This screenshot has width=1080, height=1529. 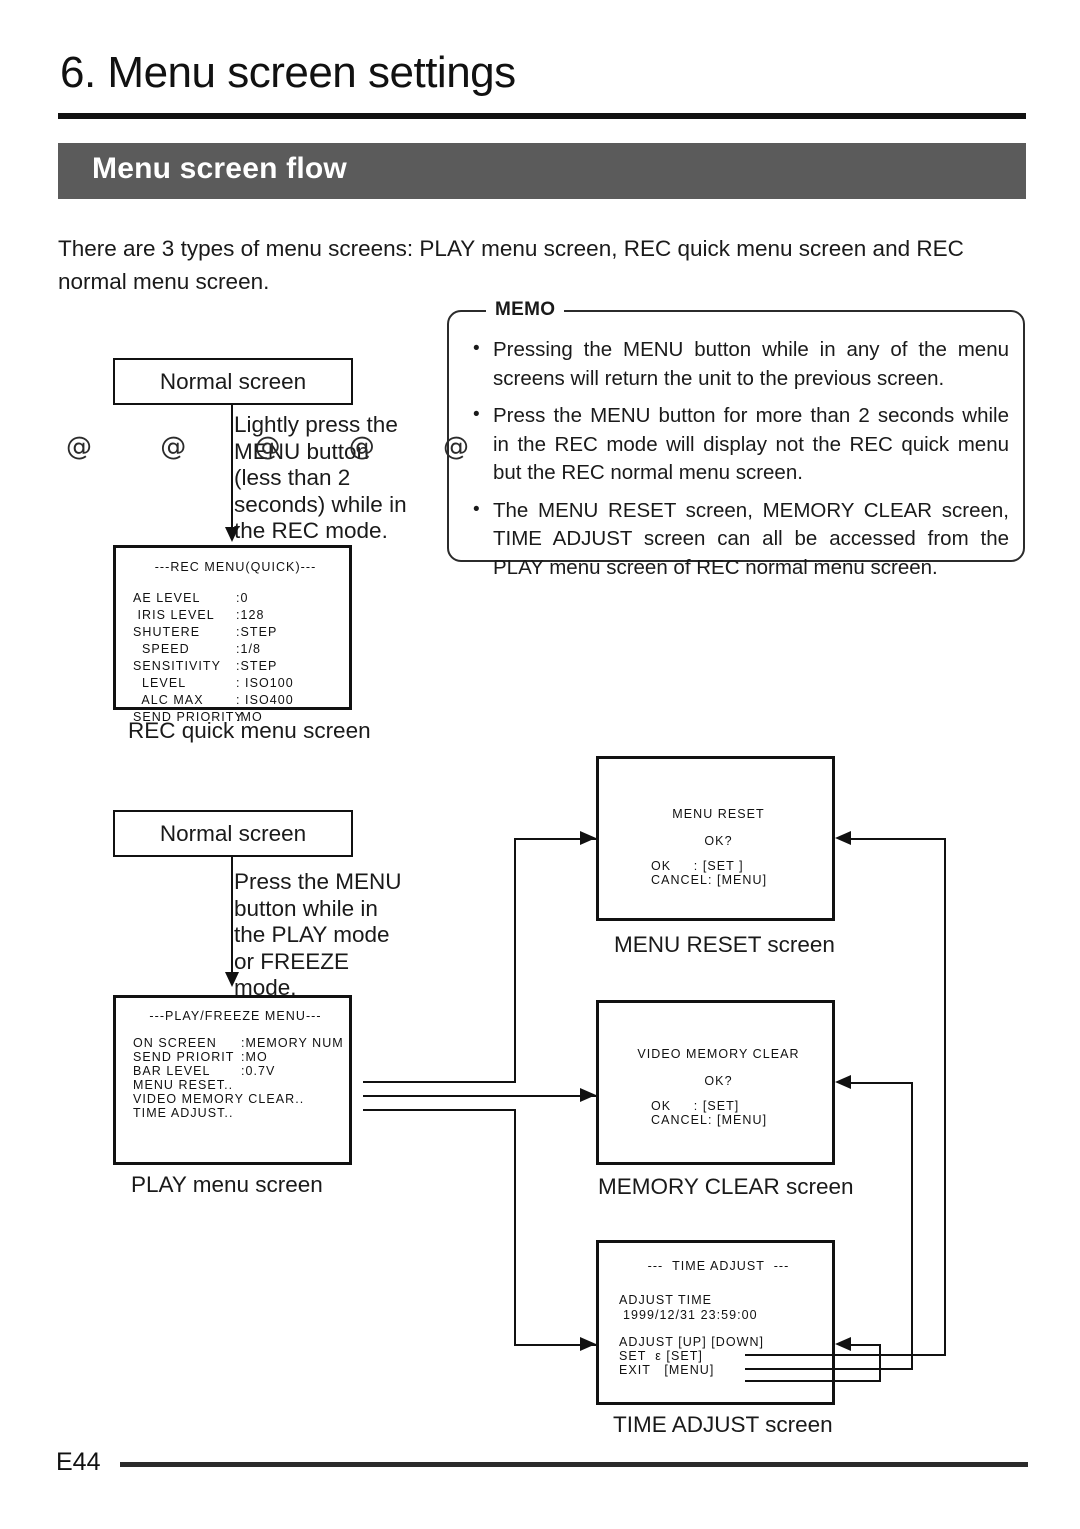 What do you see at coordinates (697, 866) in the screenshot?
I see `osd-ok-line: OK : [SET ]` at bounding box center [697, 866].